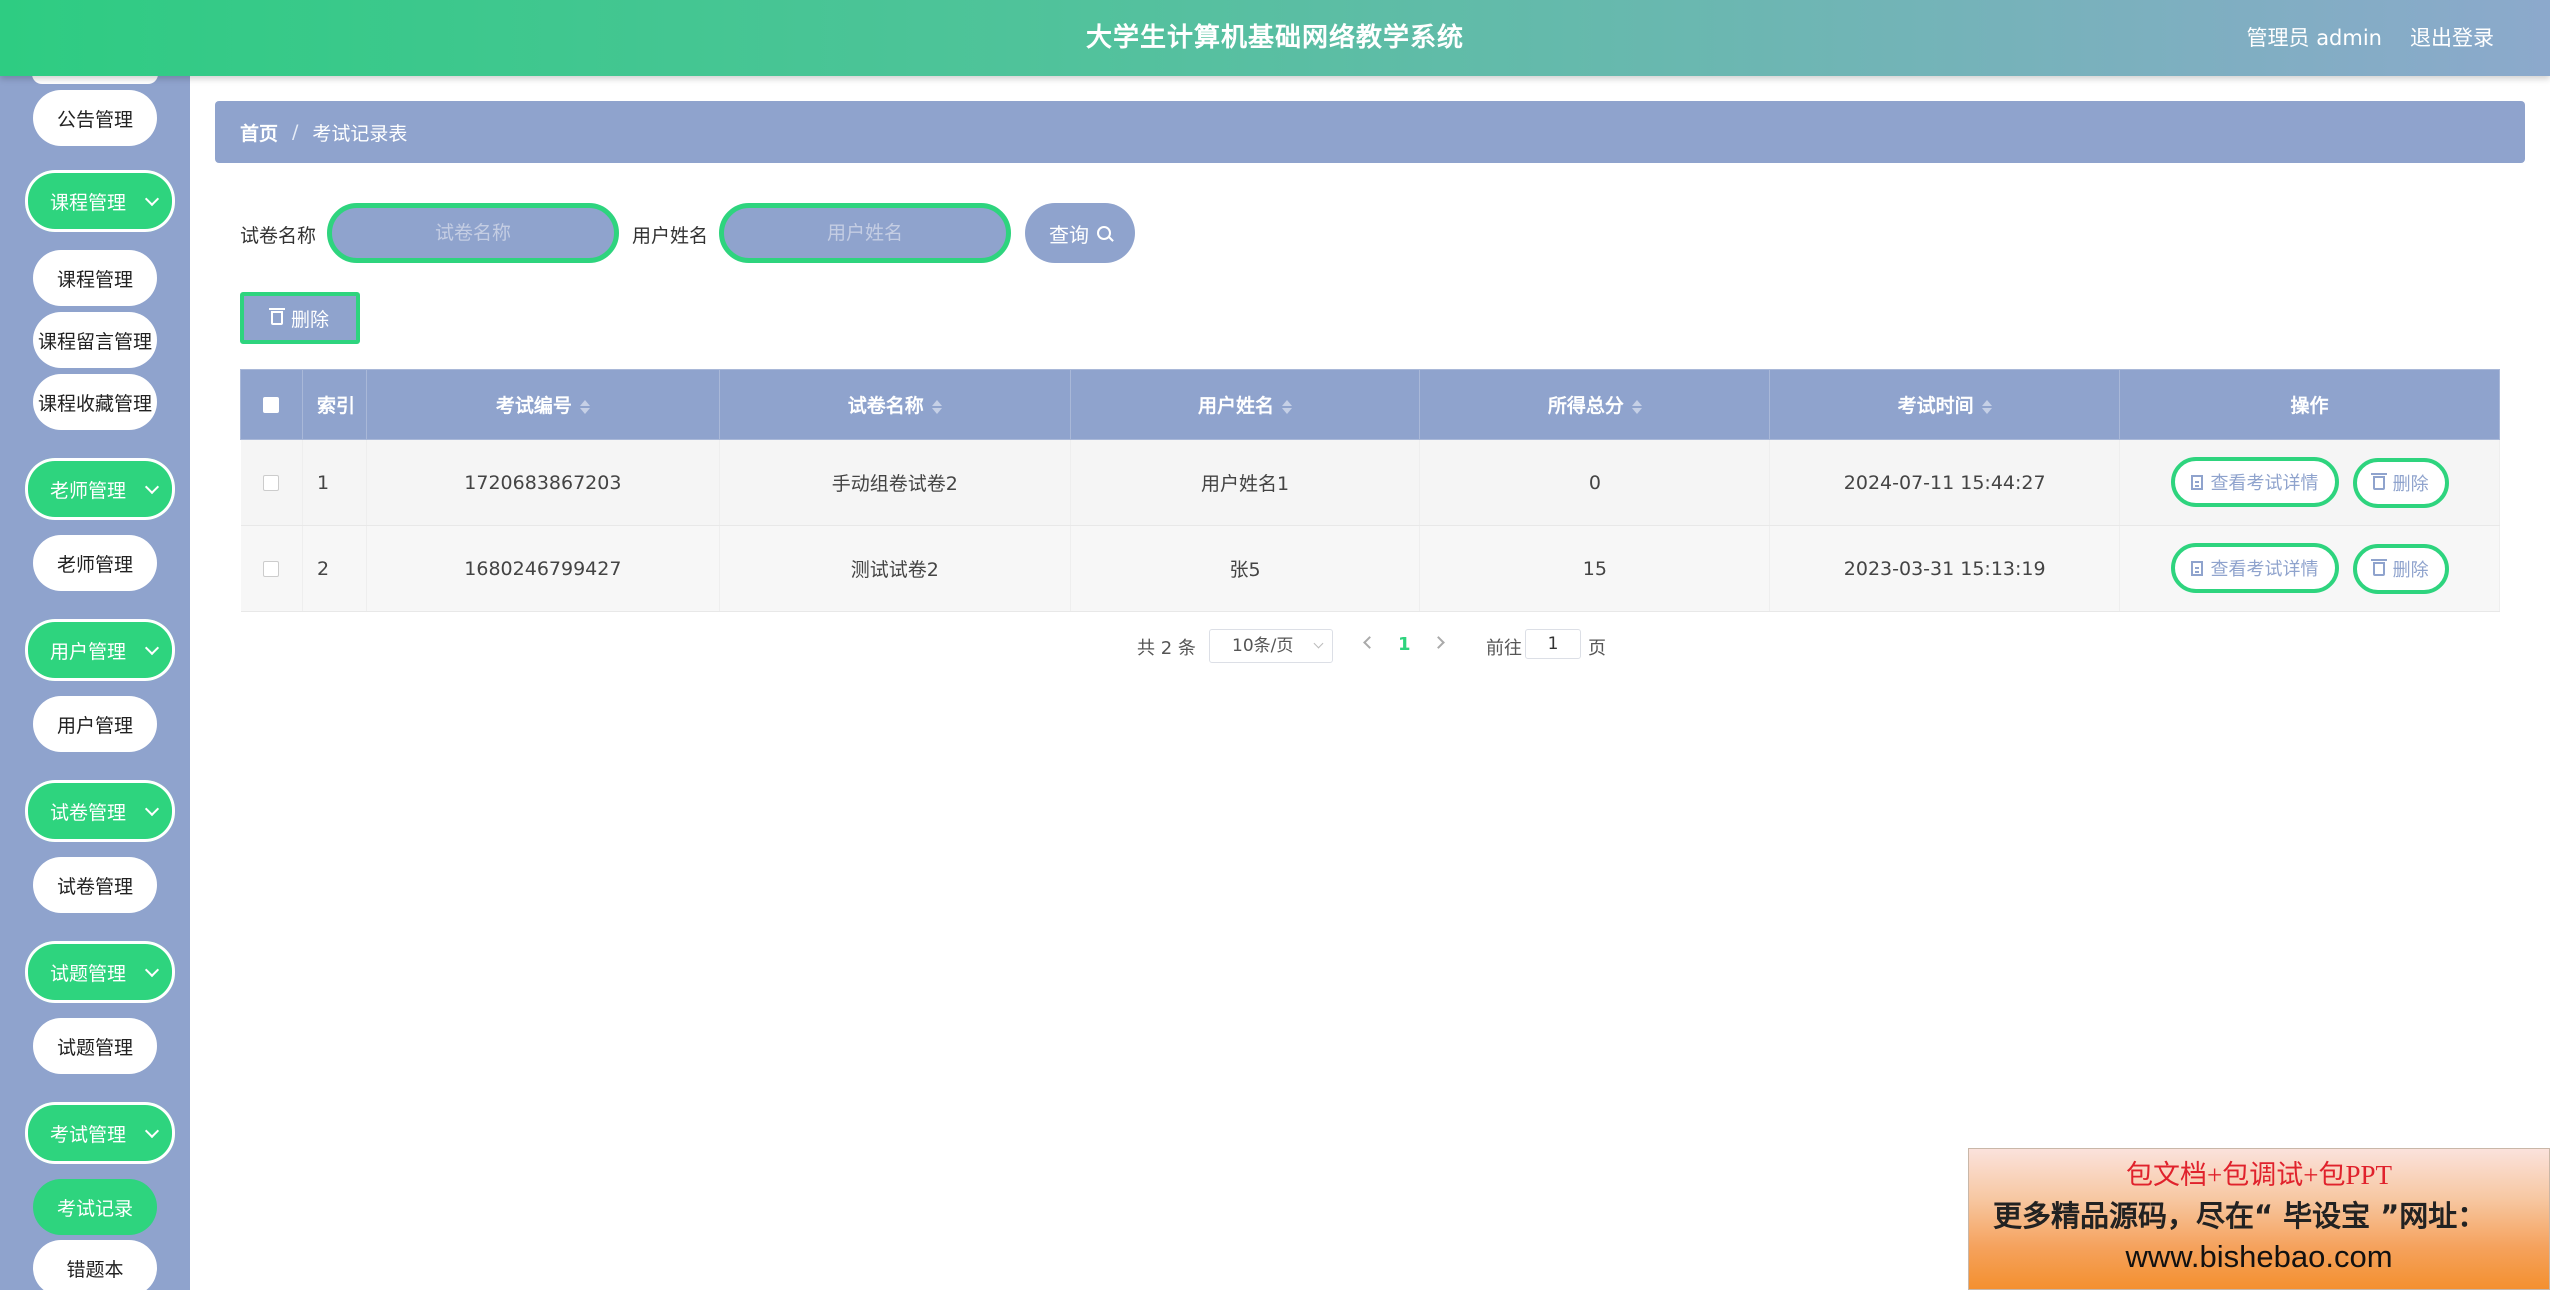 The width and height of the screenshot is (2550, 1290). Describe the element at coordinates (1595, 482) in the screenshot. I see `cell-score: 0` at that location.